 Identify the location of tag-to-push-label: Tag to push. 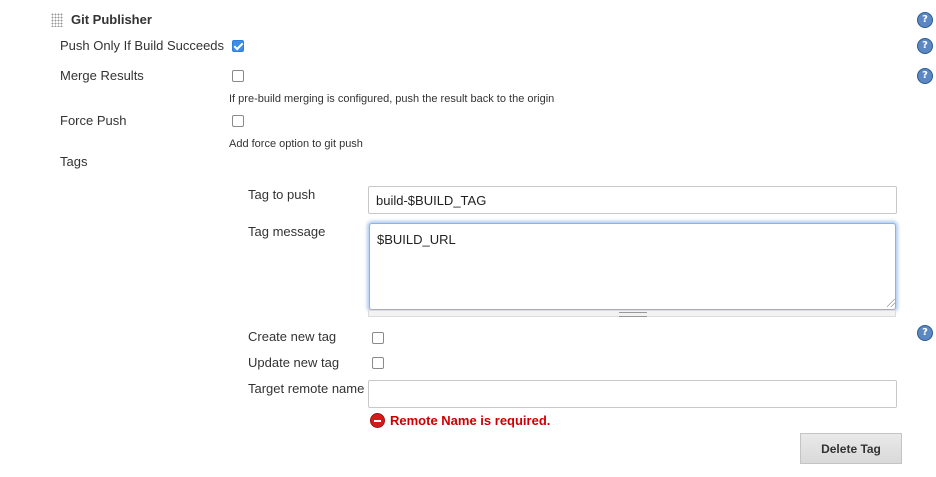
(282, 194).